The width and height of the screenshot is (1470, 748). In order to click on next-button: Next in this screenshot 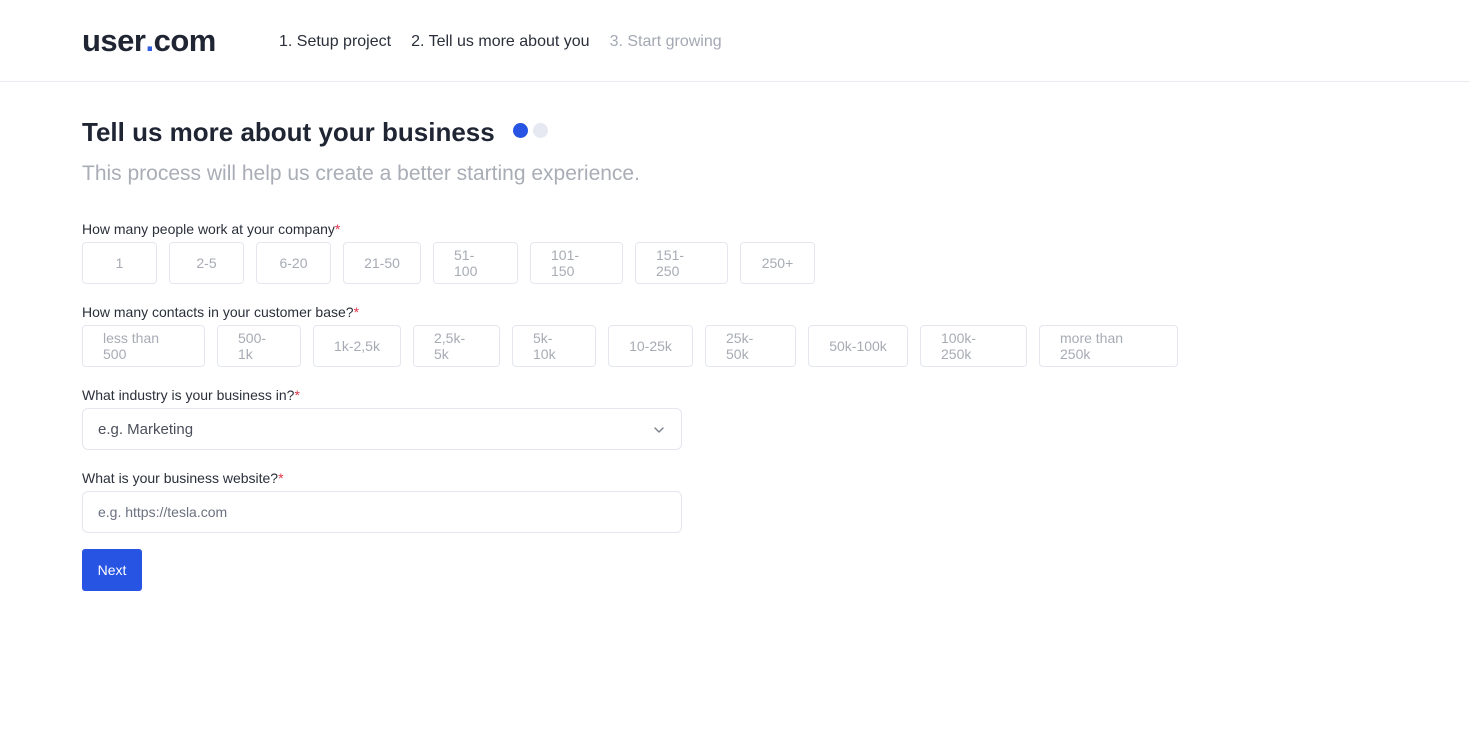, I will do `click(112, 570)`.